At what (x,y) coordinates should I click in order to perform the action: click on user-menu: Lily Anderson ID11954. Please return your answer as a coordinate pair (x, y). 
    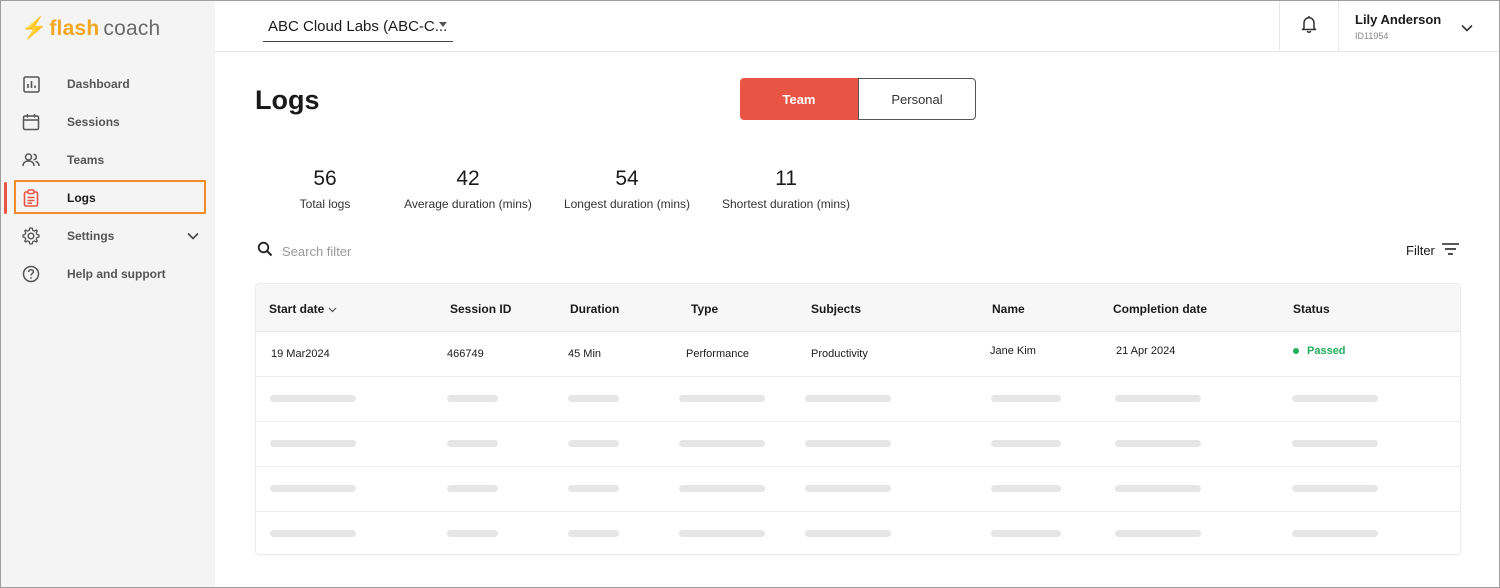
    Looking at the image, I should click on (1398, 26).